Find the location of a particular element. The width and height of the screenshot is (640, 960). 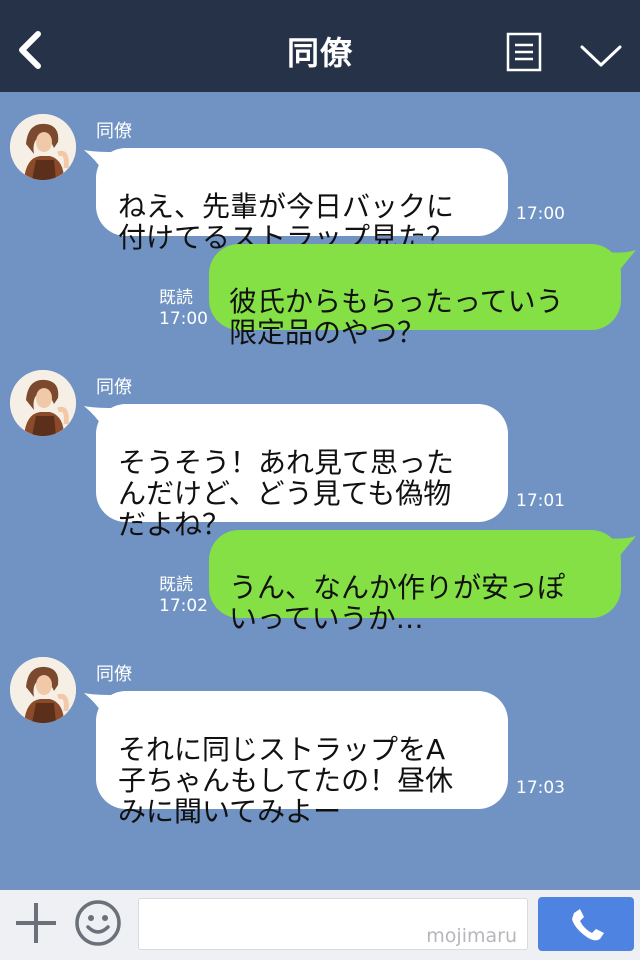

message-time: 17:01 is located at coordinates (540, 501).